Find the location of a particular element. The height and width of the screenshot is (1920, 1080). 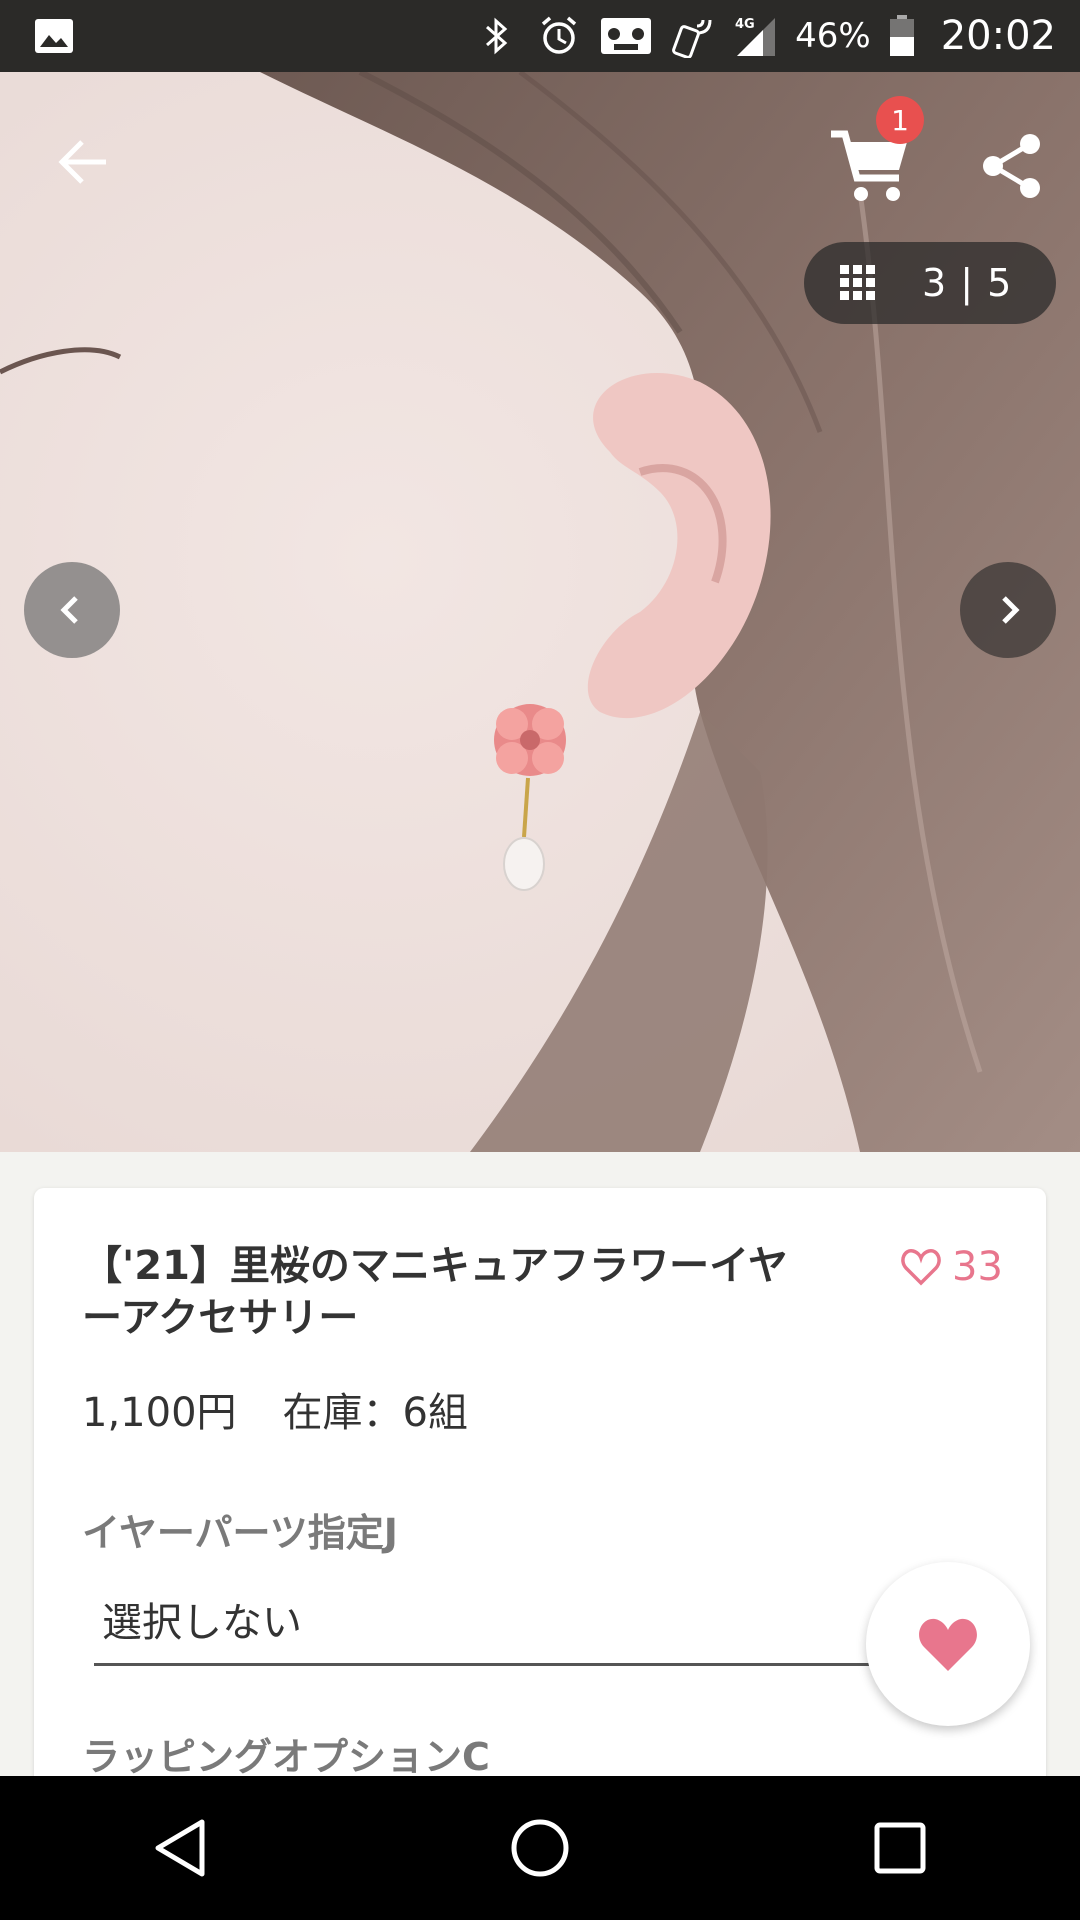

stock: 在庫：6組 is located at coordinates (375, 1413).